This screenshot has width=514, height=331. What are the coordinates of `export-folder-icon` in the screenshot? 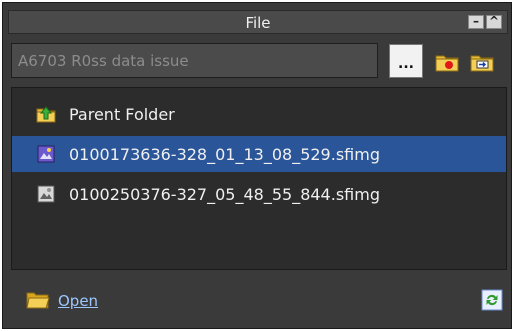 It's located at (482, 62).